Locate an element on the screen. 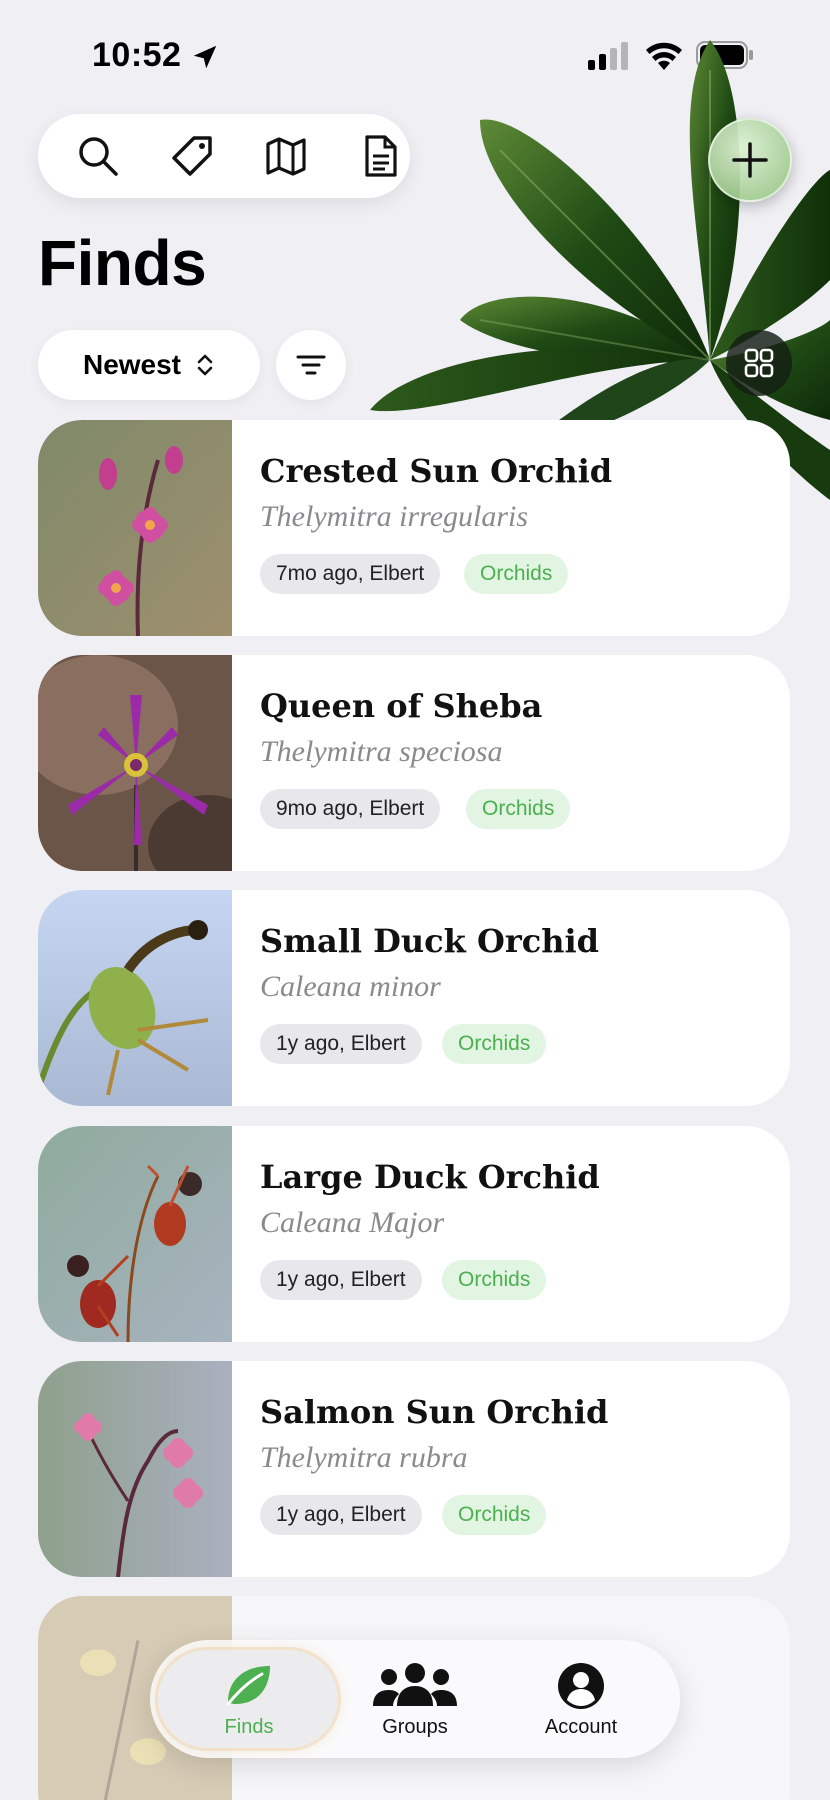 This screenshot has width=830, height=1800. find-common-name: Large Duck Orchid is located at coordinates (430, 1177).